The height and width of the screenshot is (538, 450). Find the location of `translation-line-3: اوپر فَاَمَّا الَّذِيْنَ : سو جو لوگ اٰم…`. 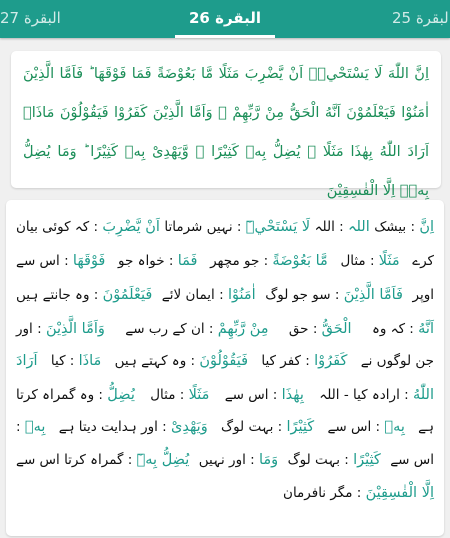

translation-line-3: اوپر فَاَمَّا الَّذِيْنَ : سو جو لوگ اٰم… is located at coordinates (225, 295).